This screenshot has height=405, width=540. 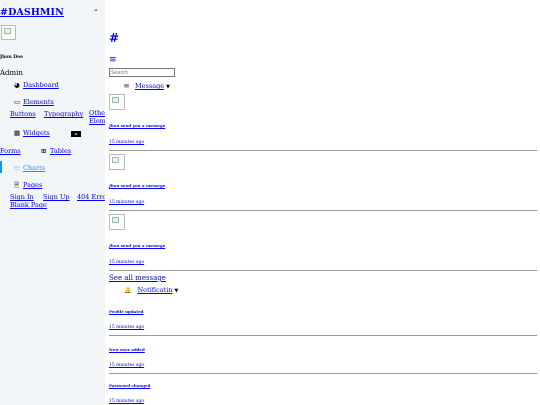 What do you see at coordinates (36, 12) in the screenshot?
I see `brand-name: DASHMIN` at bounding box center [36, 12].